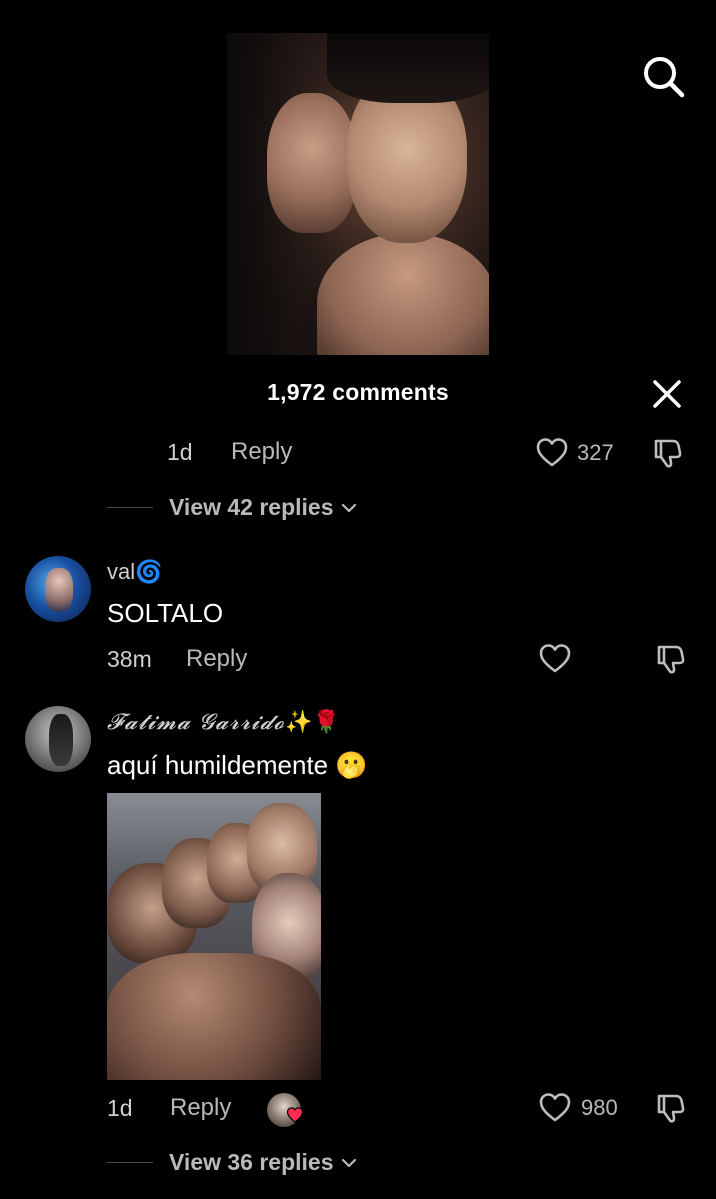 The image size is (716, 1199). What do you see at coordinates (121, 571) in the screenshot?
I see `comment-username: val` at bounding box center [121, 571].